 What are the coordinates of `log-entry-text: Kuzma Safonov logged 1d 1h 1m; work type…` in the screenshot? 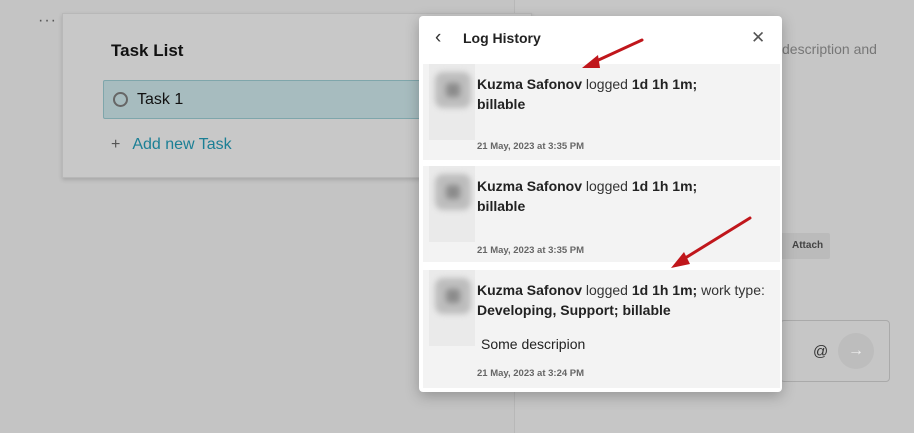 It's located at (622, 300).